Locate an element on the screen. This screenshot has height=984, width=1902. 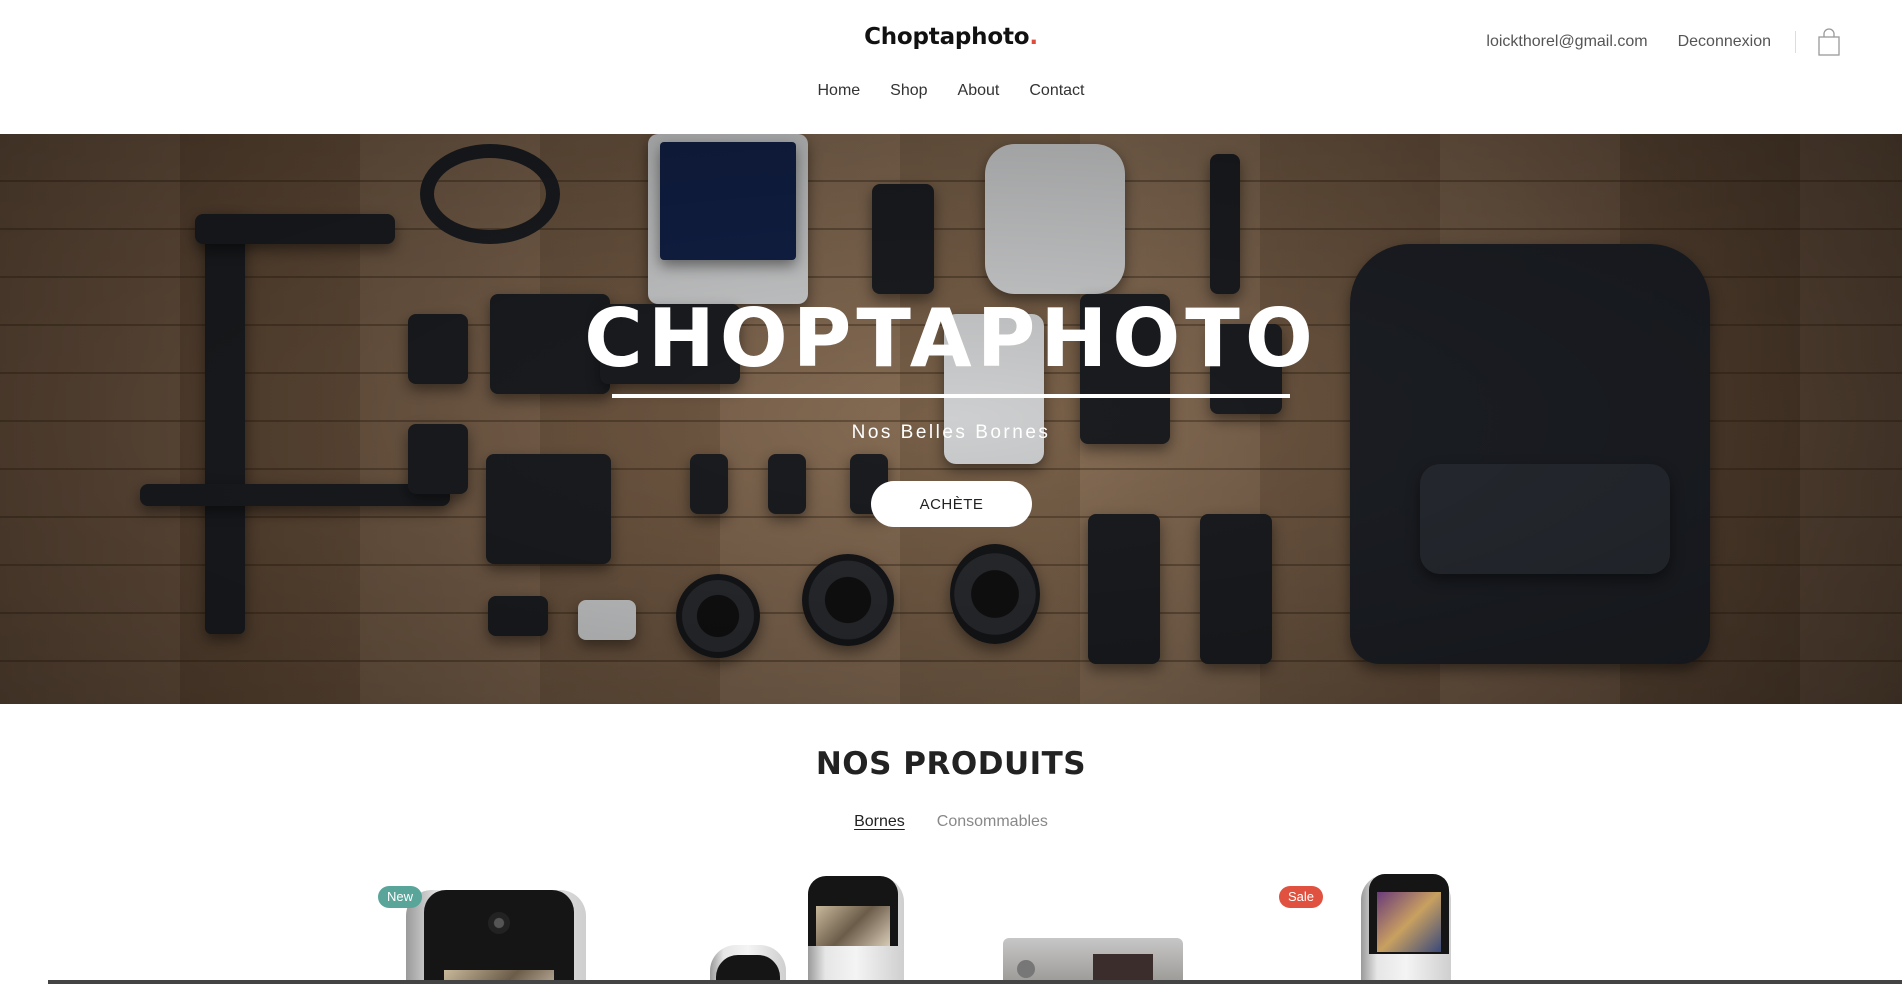
main-nav: Home Shop About Contact is located at coordinates (951, 91).